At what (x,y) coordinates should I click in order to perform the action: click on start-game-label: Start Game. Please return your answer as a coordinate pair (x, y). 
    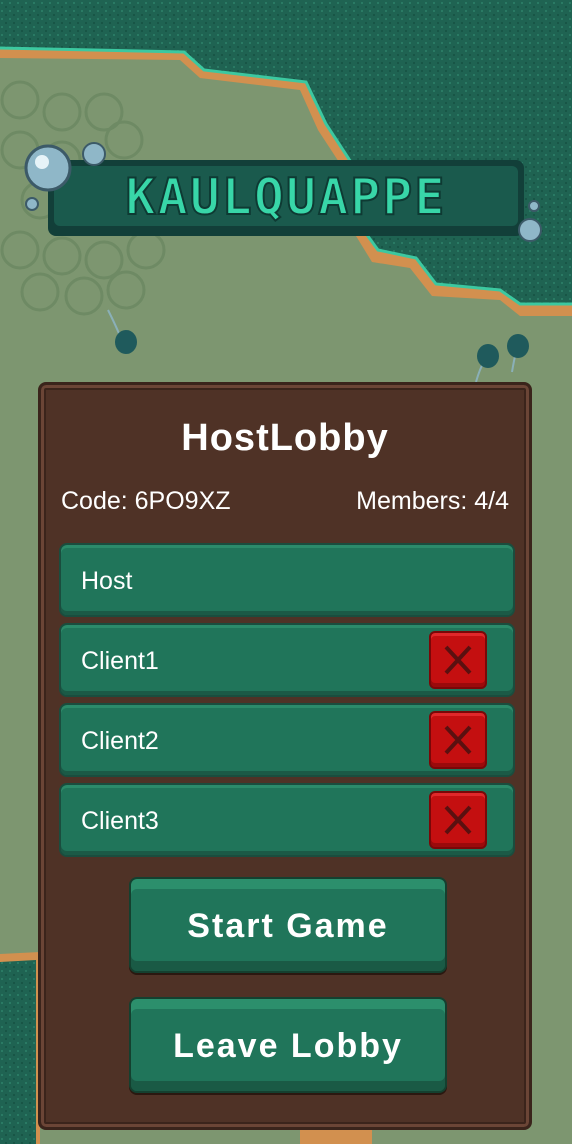
    Looking at the image, I should click on (288, 926).